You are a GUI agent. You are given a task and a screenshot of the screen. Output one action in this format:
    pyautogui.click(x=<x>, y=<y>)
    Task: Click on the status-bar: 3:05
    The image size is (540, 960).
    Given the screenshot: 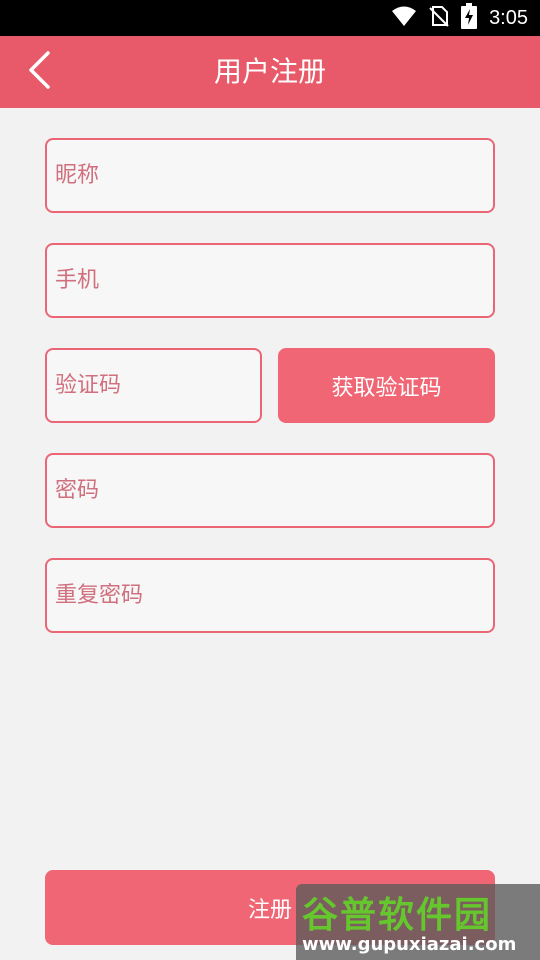 What is the action you would take?
    pyautogui.click(x=270, y=18)
    